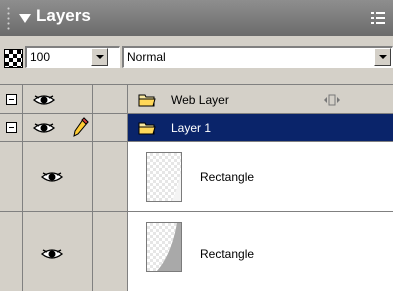  I want to click on opacity-value: 100, so click(40, 57).